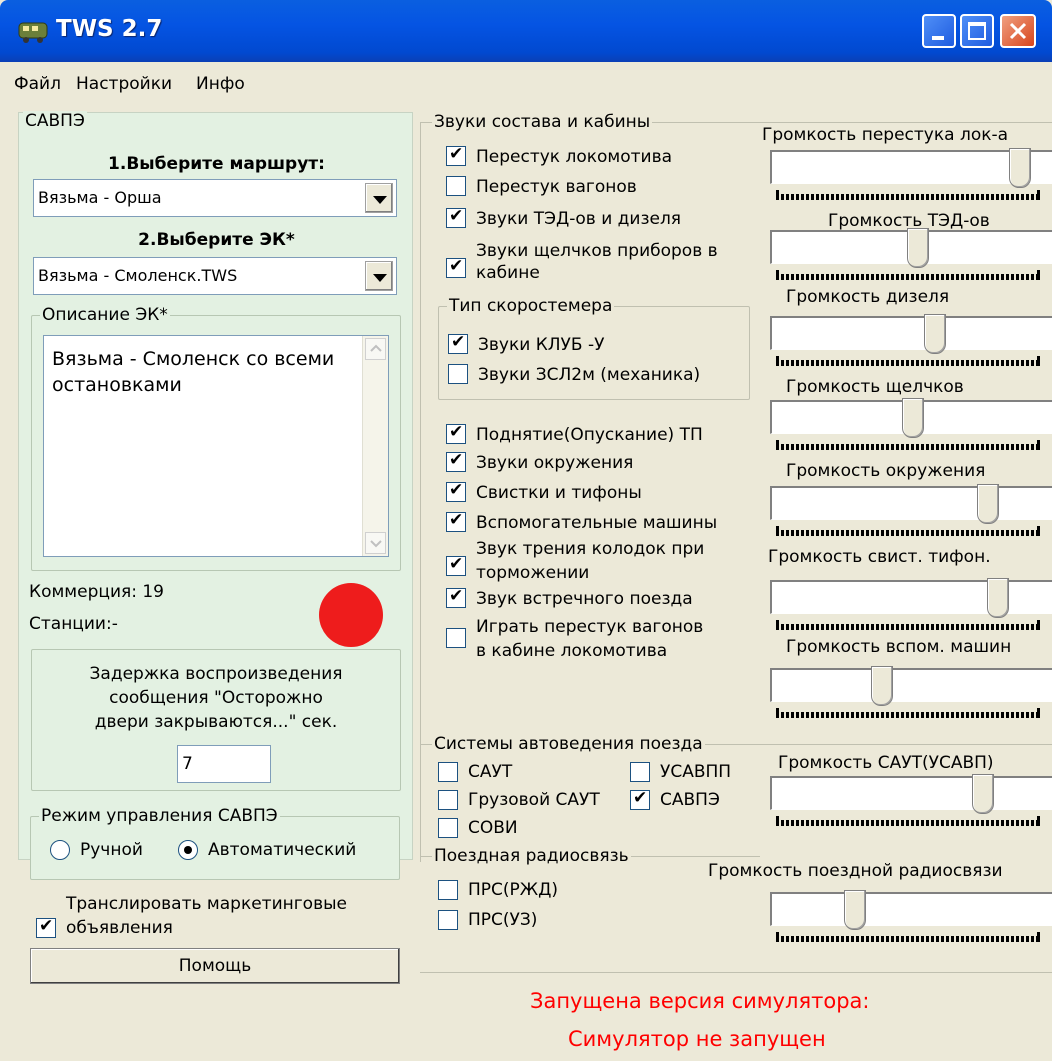 Image resolution: width=1052 pixels, height=1061 pixels. I want to click on sound-checkbox-label: Вспомогательные машины, so click(596, 523).